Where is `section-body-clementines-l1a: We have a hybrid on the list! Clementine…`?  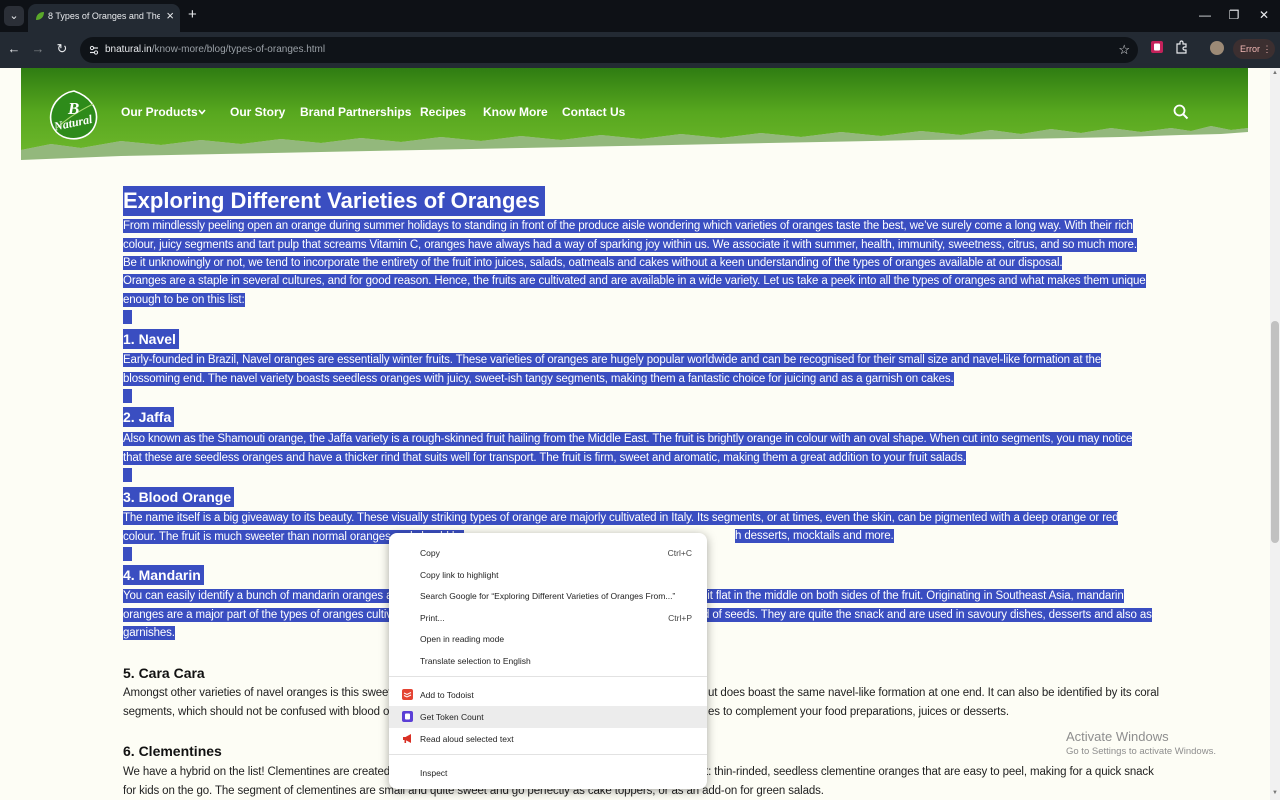
section-body-clementines-l1a: We have a hybrid on the list! Clementine… is located at coordinates (264, 772).